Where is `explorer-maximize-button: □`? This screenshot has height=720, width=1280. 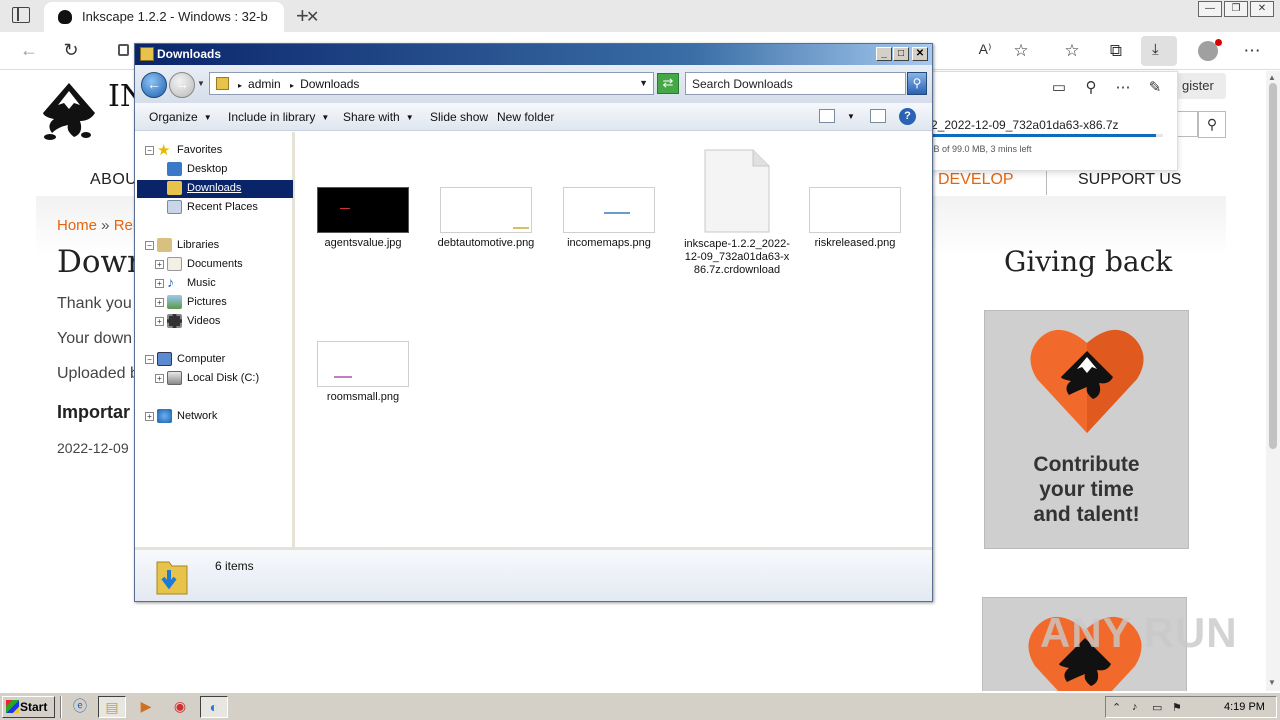 explorer-maximize-button: □ is located at coordinates (901, 54).